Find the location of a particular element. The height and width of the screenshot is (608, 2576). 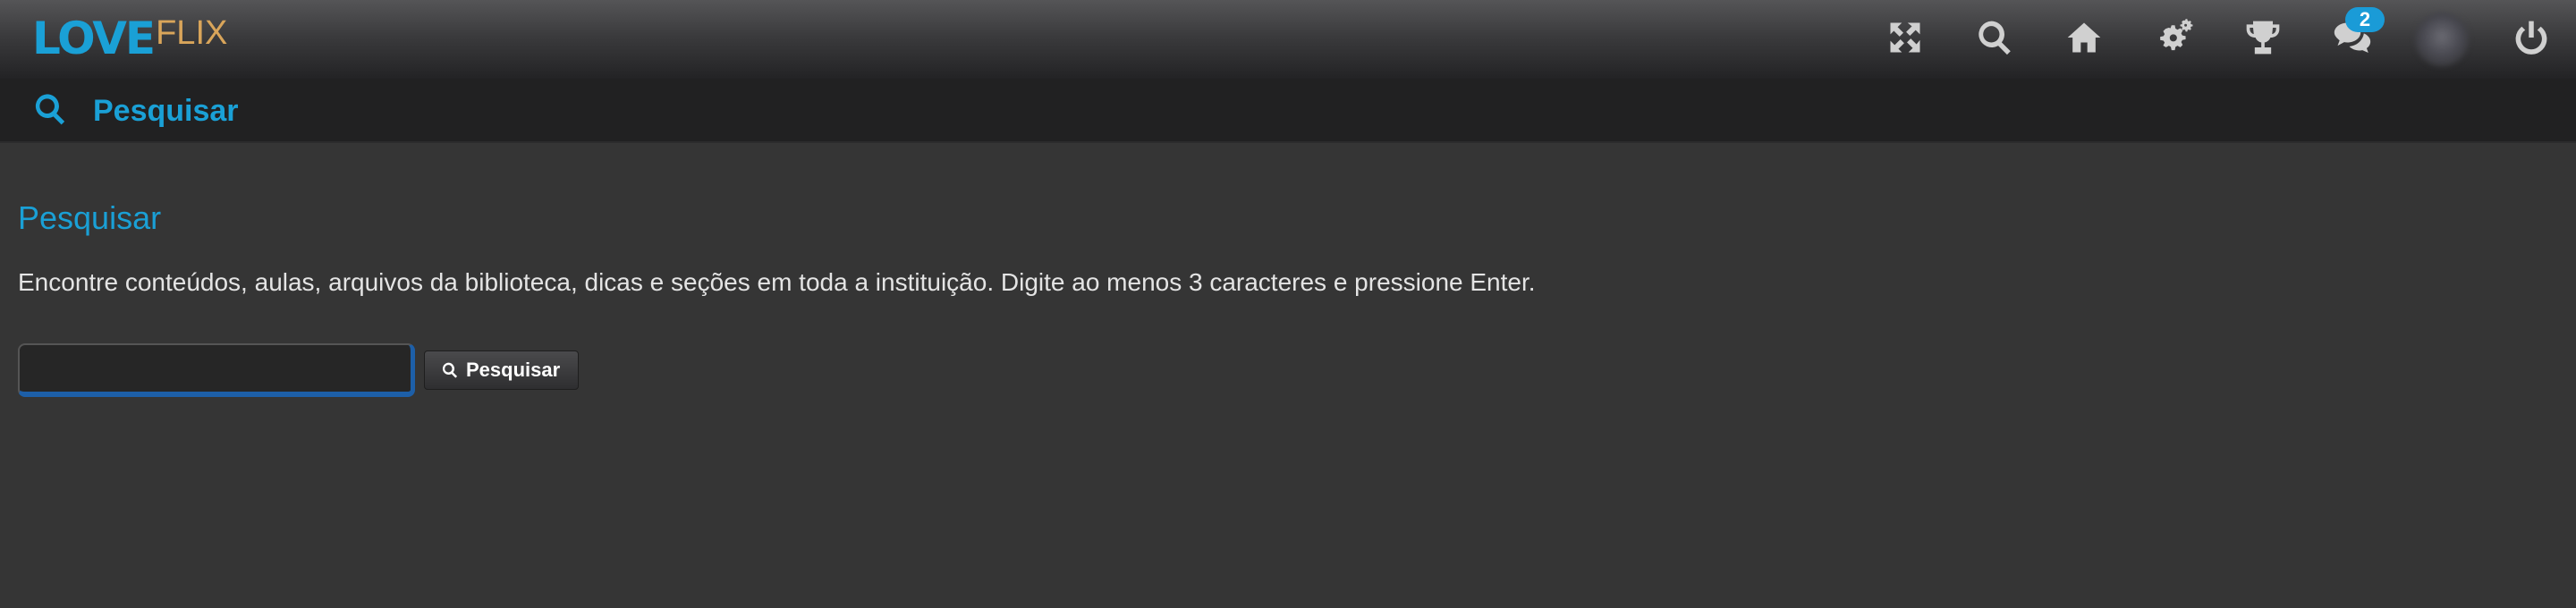

app-logo: LOVE FLIX is located at coordinates (129, 38).